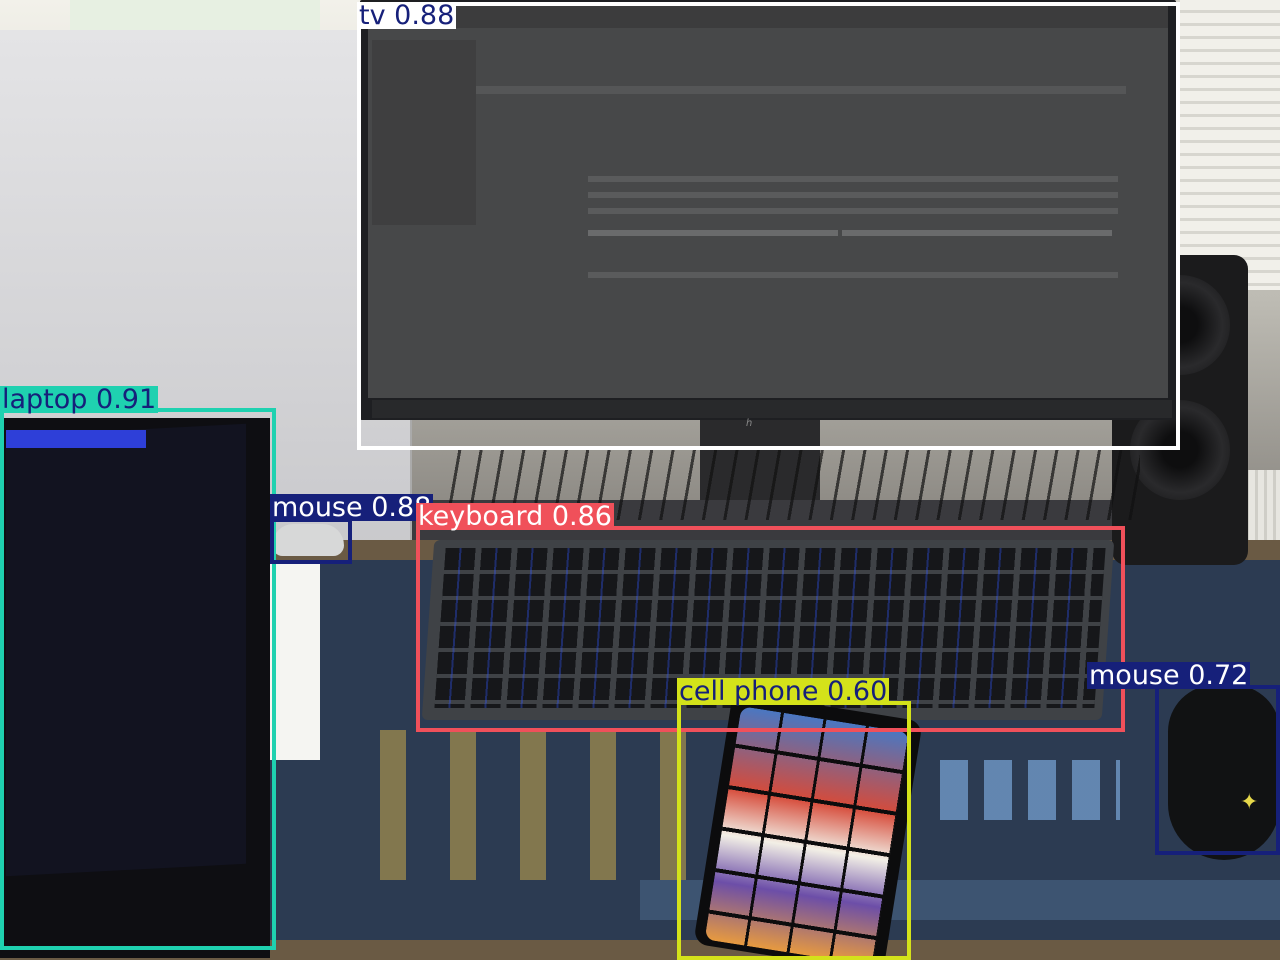  I want to click on detection-label-keyboard: keyboard 0.86, so click(515, 516).